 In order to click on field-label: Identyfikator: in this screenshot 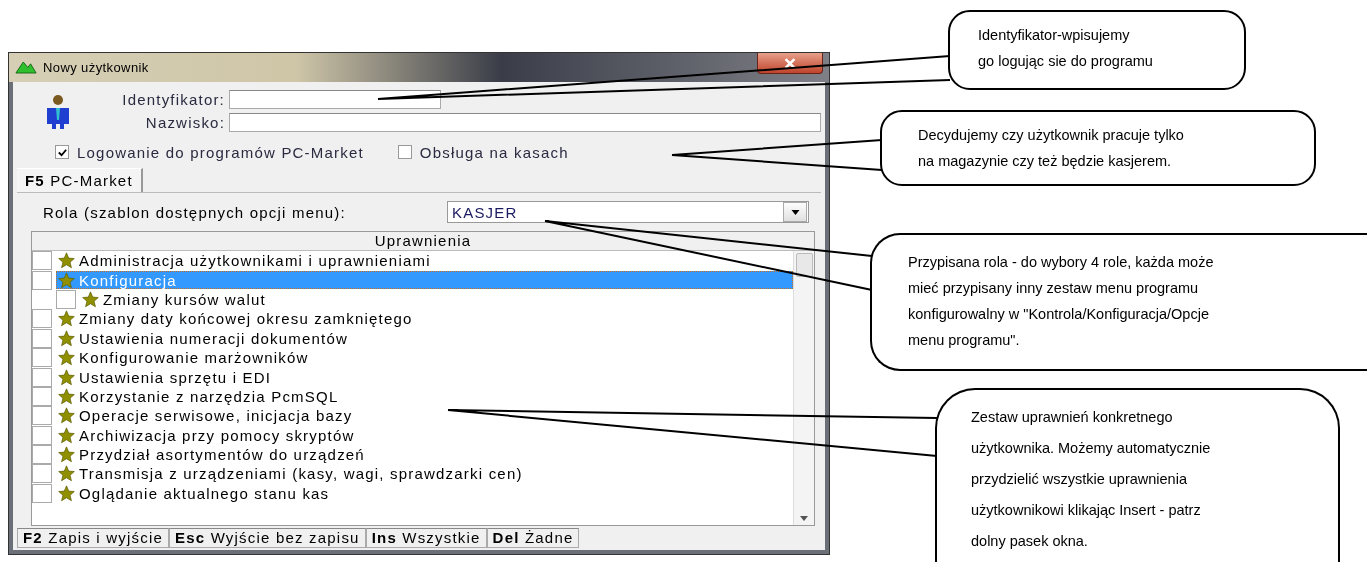, I will do `click(173, 99)`.